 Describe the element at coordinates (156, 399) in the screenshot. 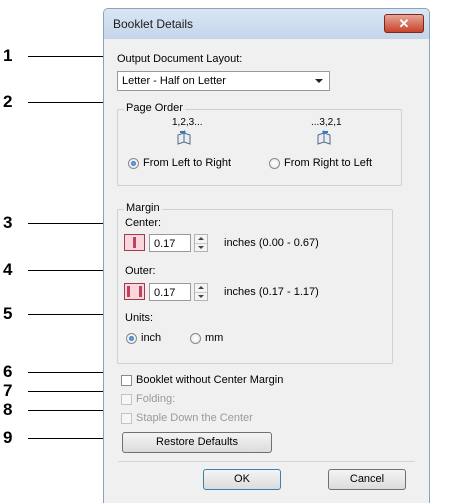

I see `folding-label: Folding:` at that location.